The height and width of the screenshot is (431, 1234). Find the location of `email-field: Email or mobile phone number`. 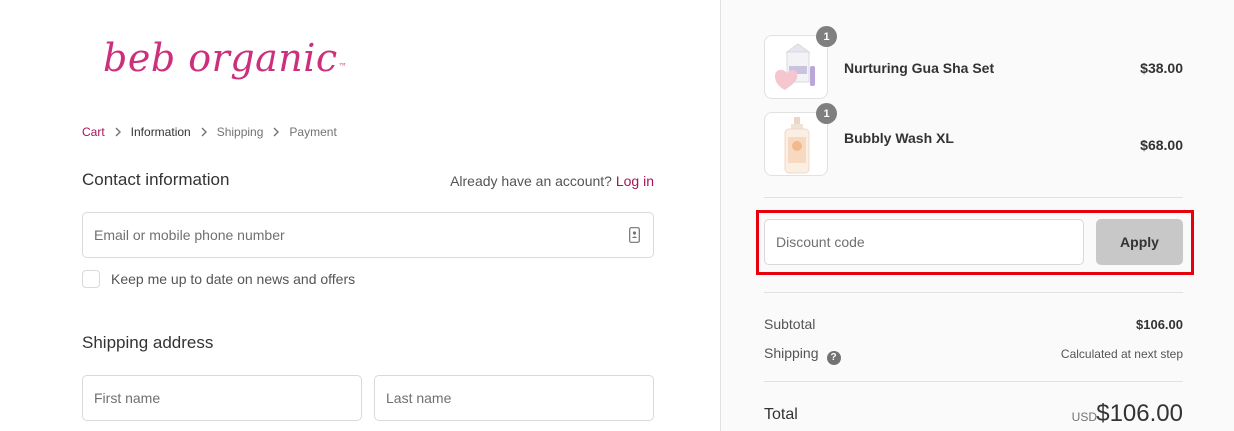

email-field: Email or mobile phone number is located at coordinates (368, 235).